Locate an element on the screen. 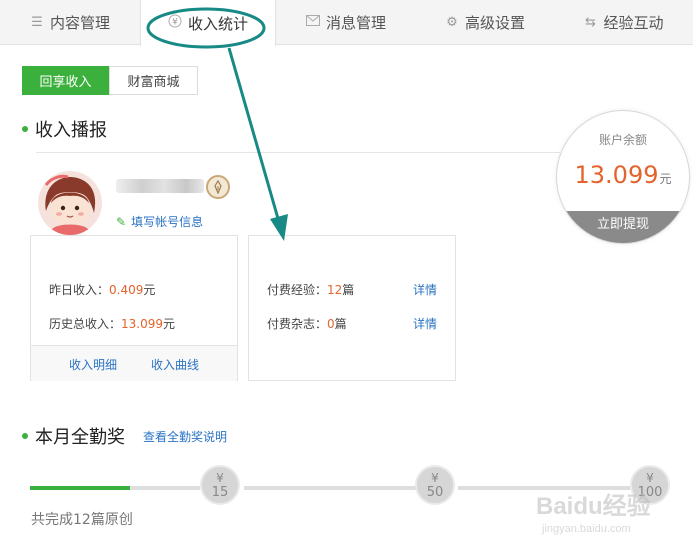 The height and width of the screenshot is (550, 693). tab-label: 收入统计 is located at coordinates (217, 23).